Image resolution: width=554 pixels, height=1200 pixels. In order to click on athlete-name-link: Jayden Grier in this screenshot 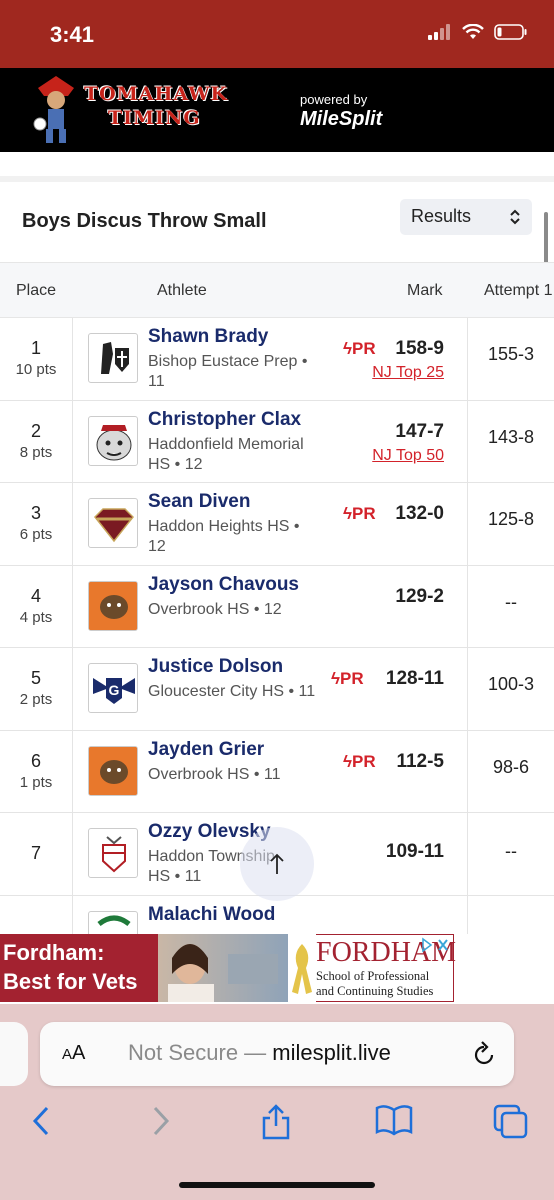, I will do `click(206, 750)`.